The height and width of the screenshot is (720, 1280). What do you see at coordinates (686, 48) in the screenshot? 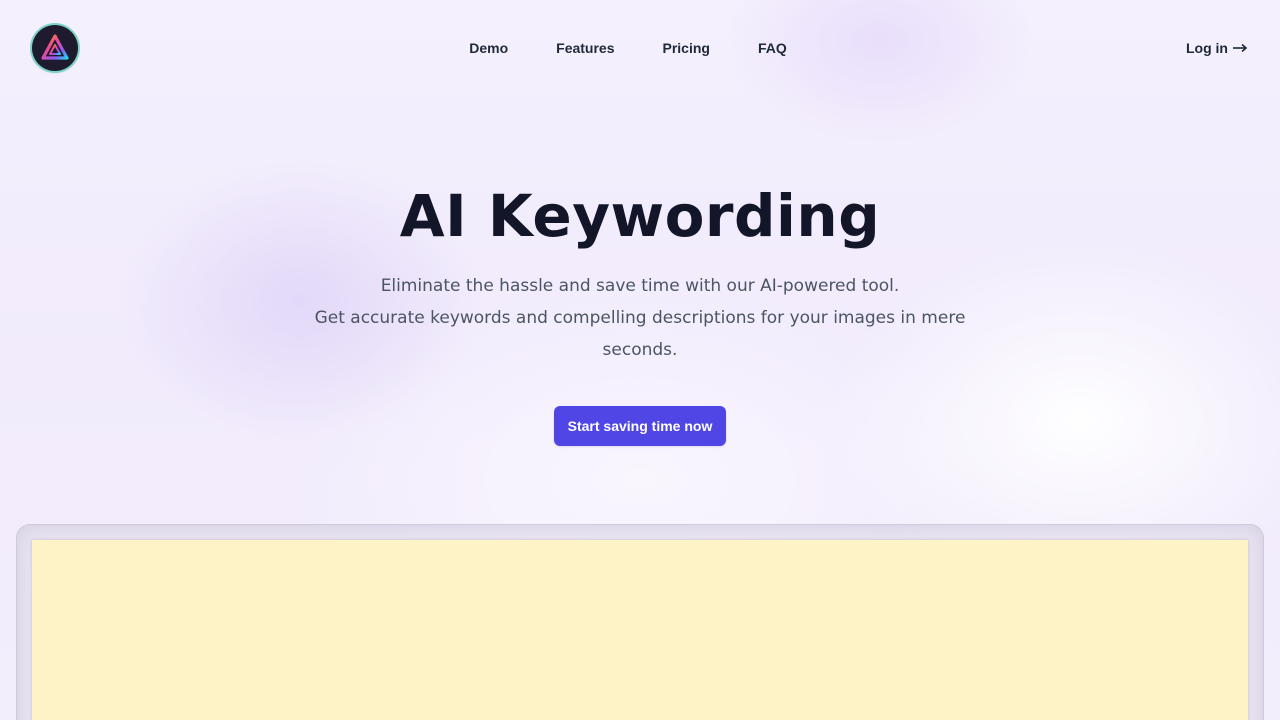
I see `nav-link-pricing: Pricing` at bounding box center [686, 48].